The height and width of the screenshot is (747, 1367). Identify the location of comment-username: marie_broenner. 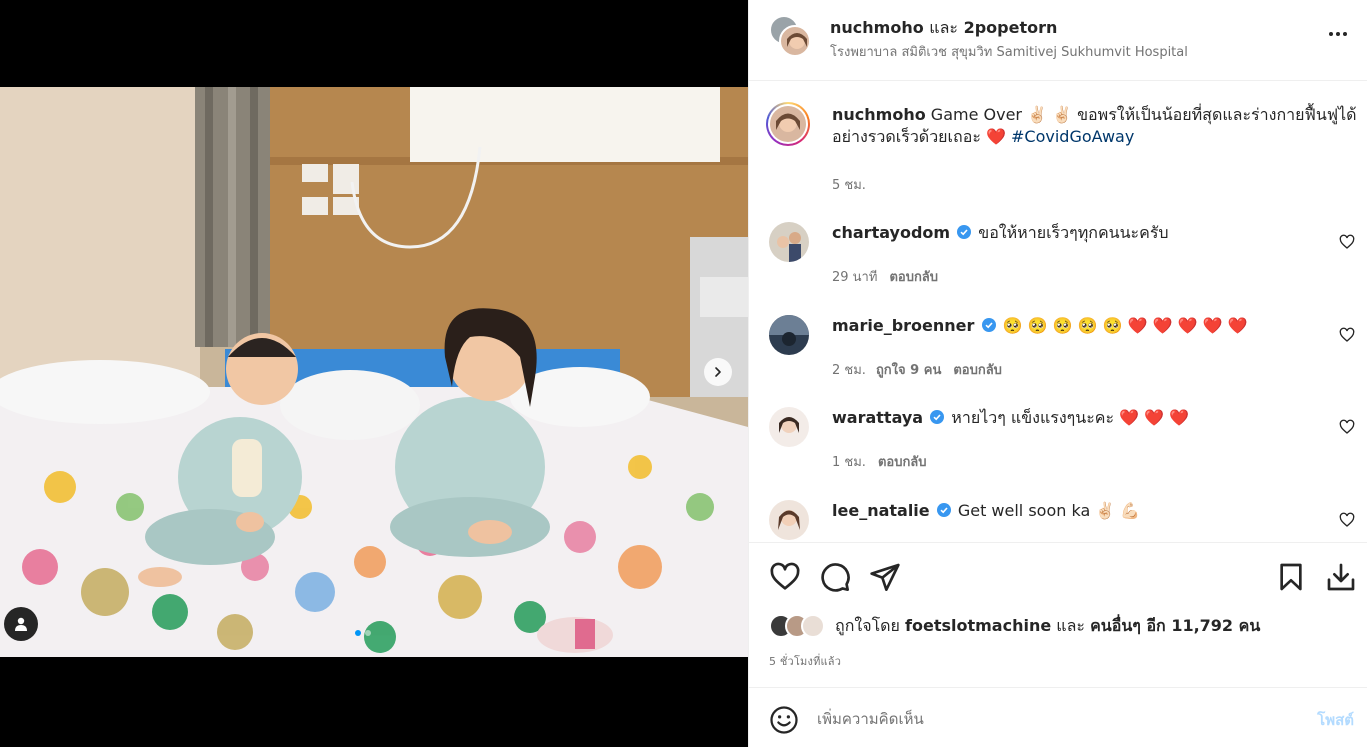
(903, 325).